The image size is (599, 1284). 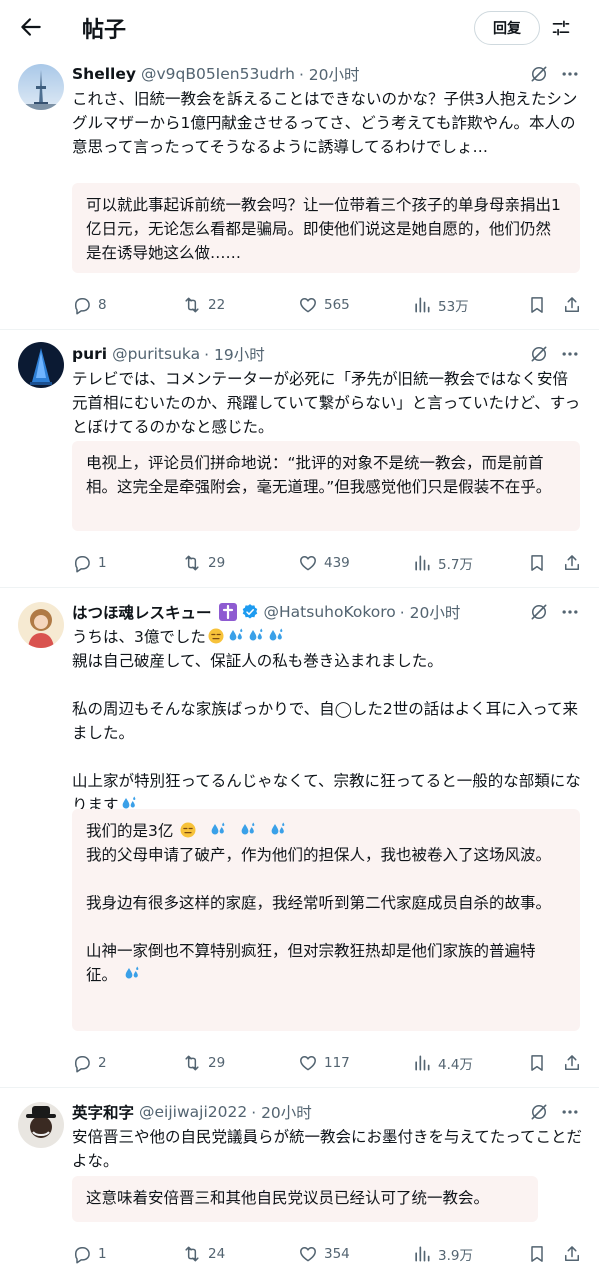 What do you see at coordinates (89, 354) in the screenshot?
I see `author-name: puri` at bounding box center [89, 354].